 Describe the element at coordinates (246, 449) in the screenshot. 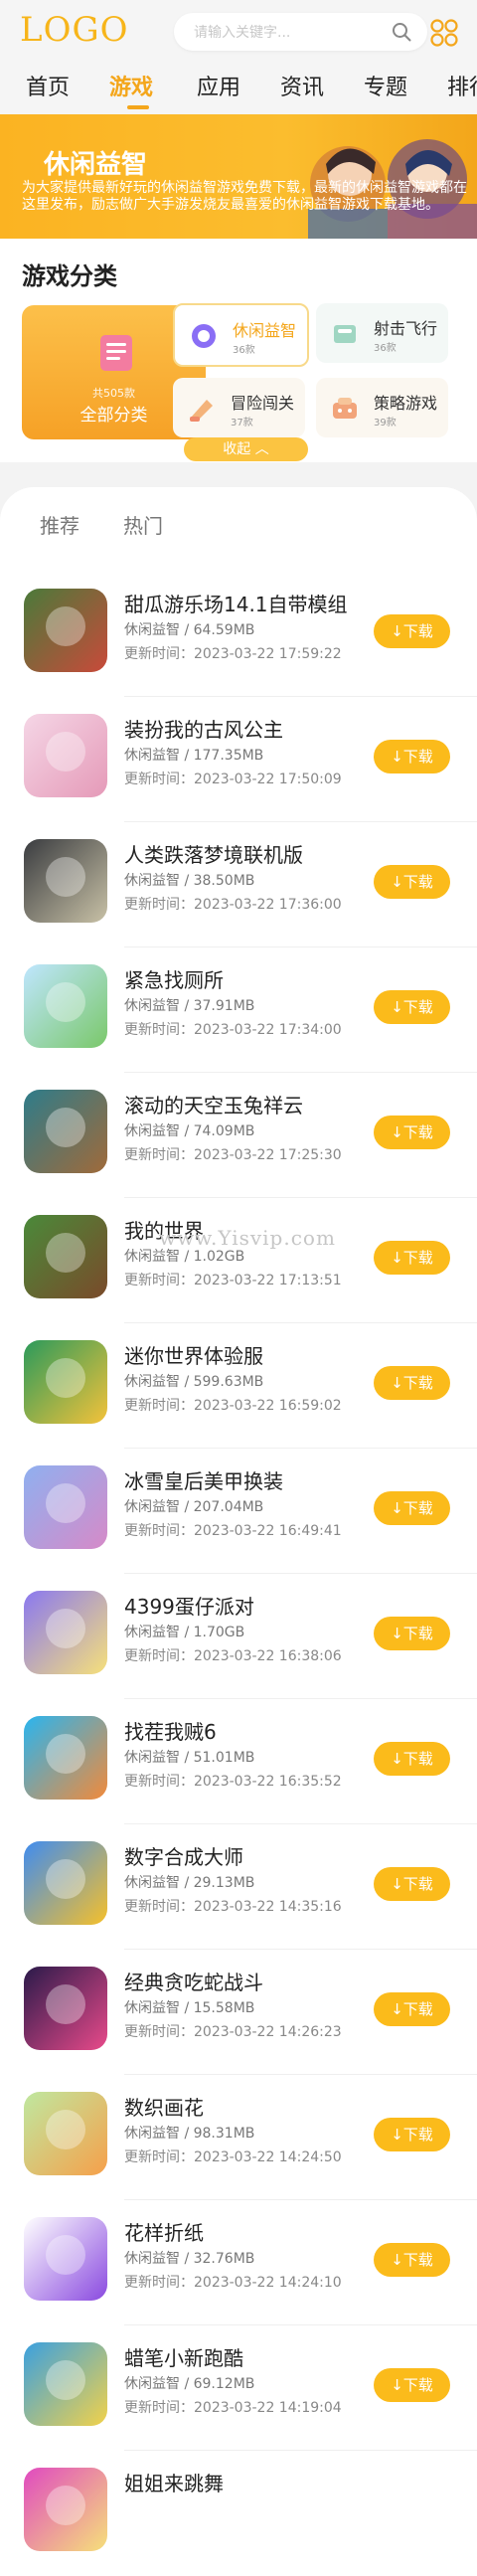

I see `collapse-button: 收起 ︿` at that location.